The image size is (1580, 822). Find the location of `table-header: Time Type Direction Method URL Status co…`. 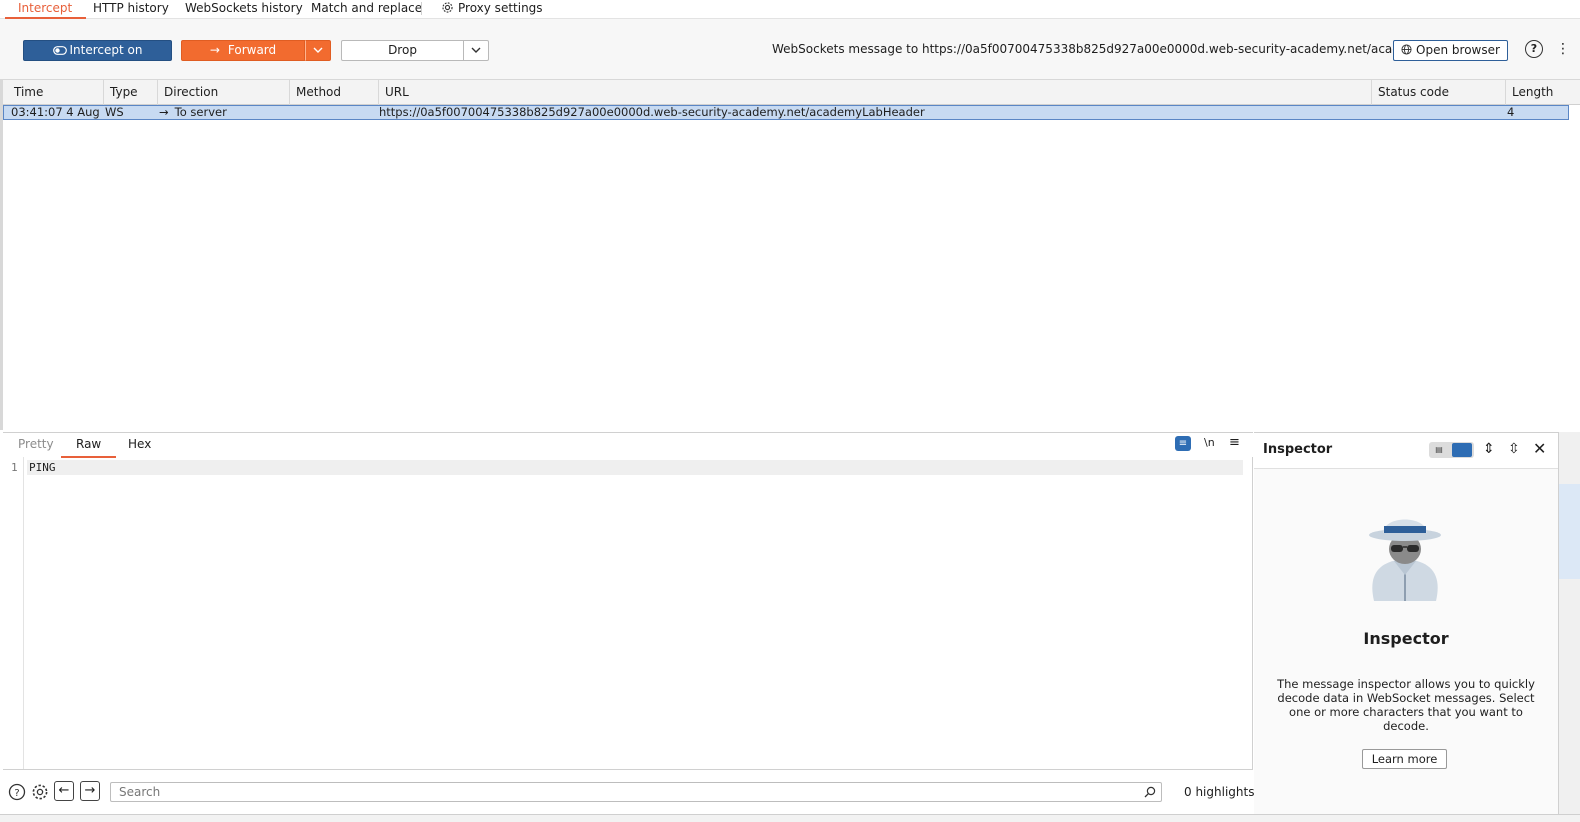

table-header: Time Type Direction Method URL Status co… is located at coordinates (791, 92).